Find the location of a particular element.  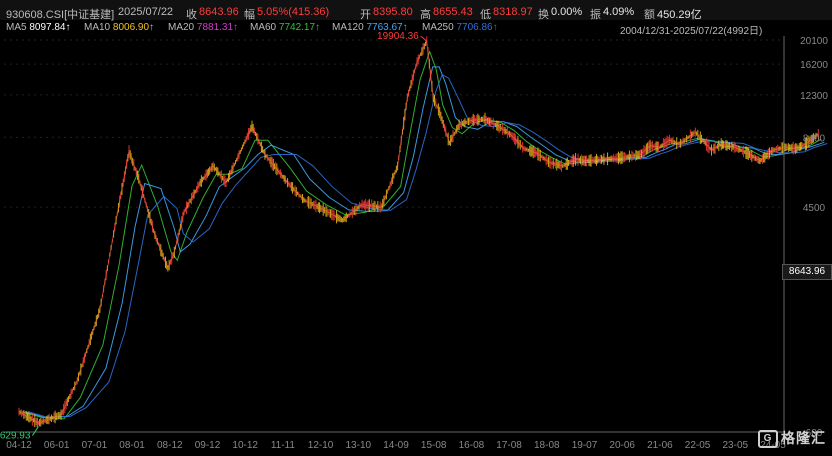

x-tick-label: 10-12 is located at coordinates (245, 445).